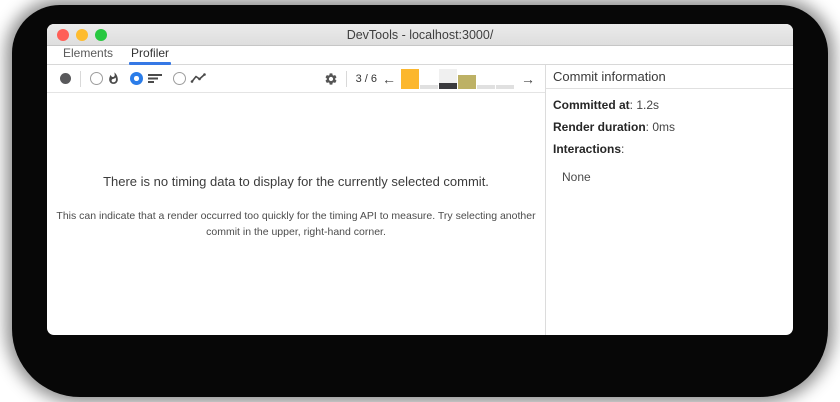  I want to click on committed-at-field: Committed at: 1.2s, so click(669, 105).